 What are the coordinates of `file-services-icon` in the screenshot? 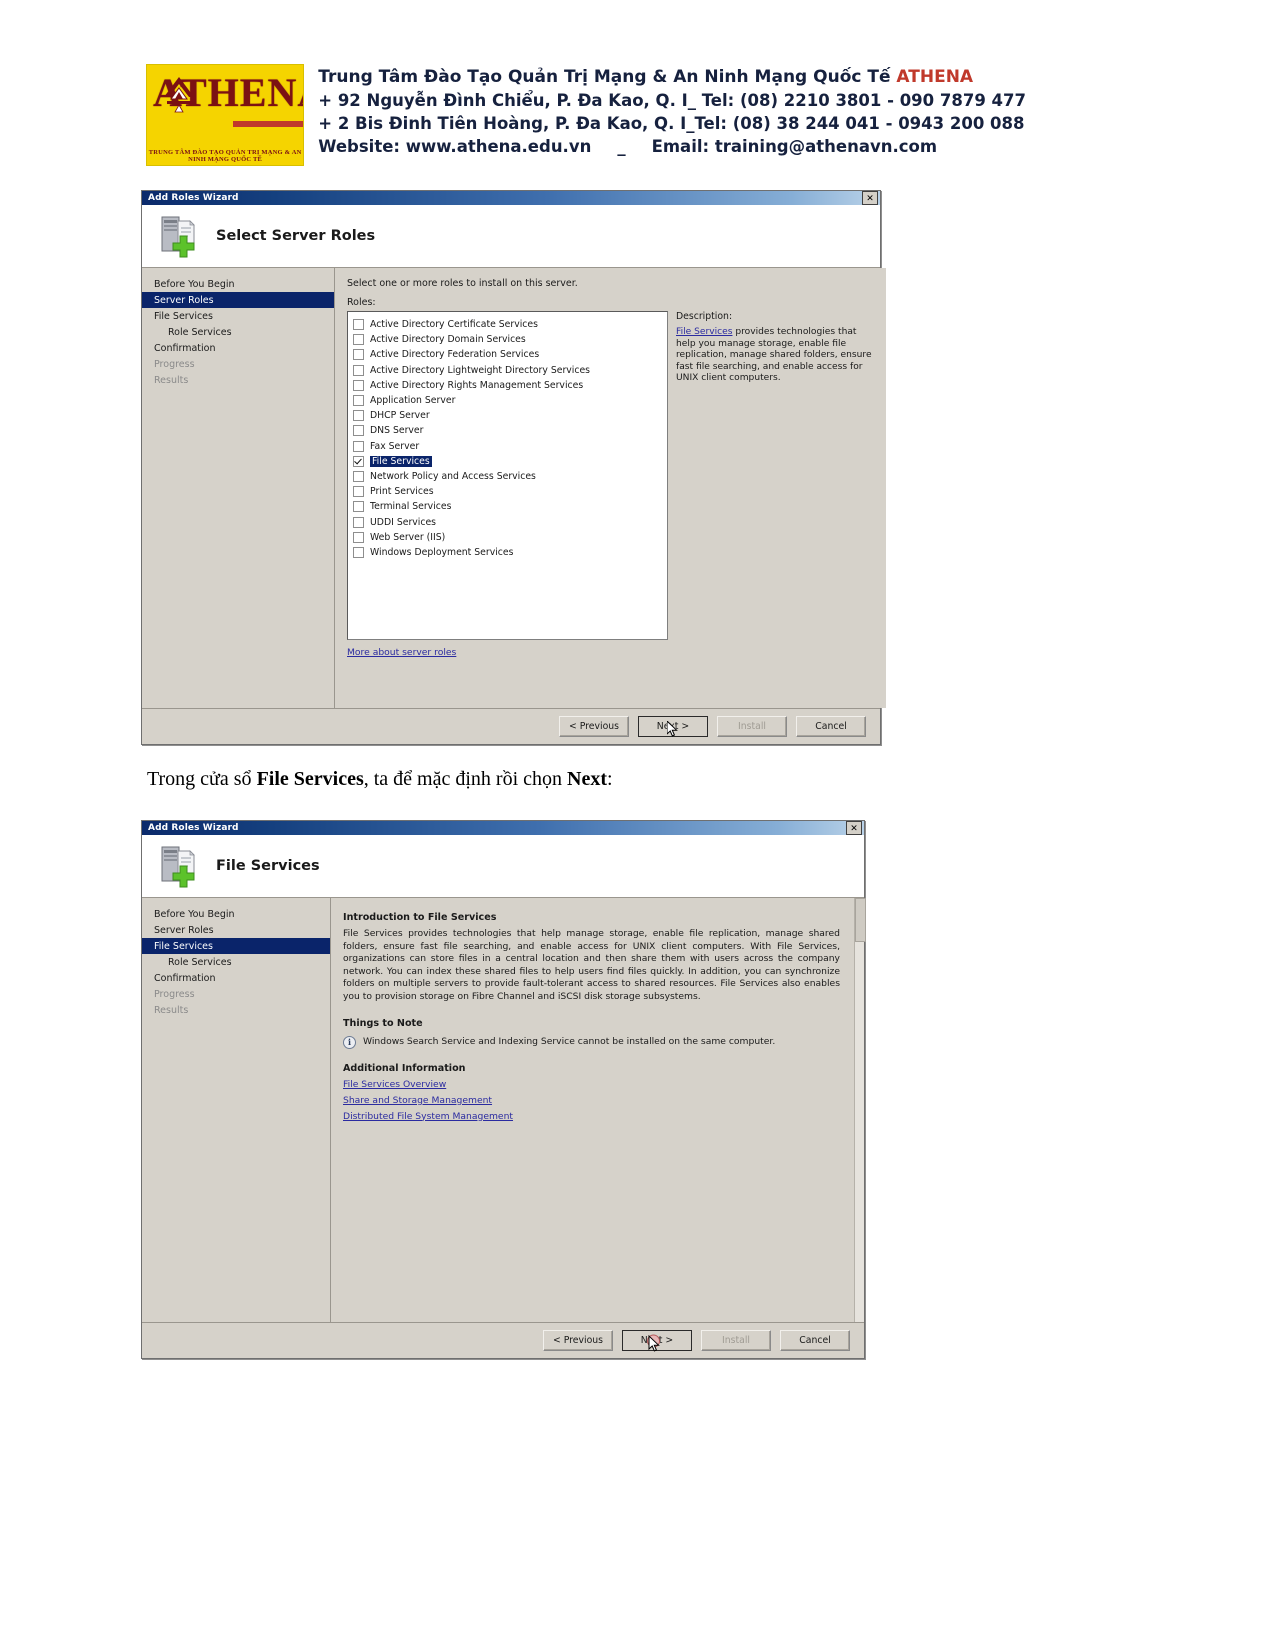 It's located at (178, 867).